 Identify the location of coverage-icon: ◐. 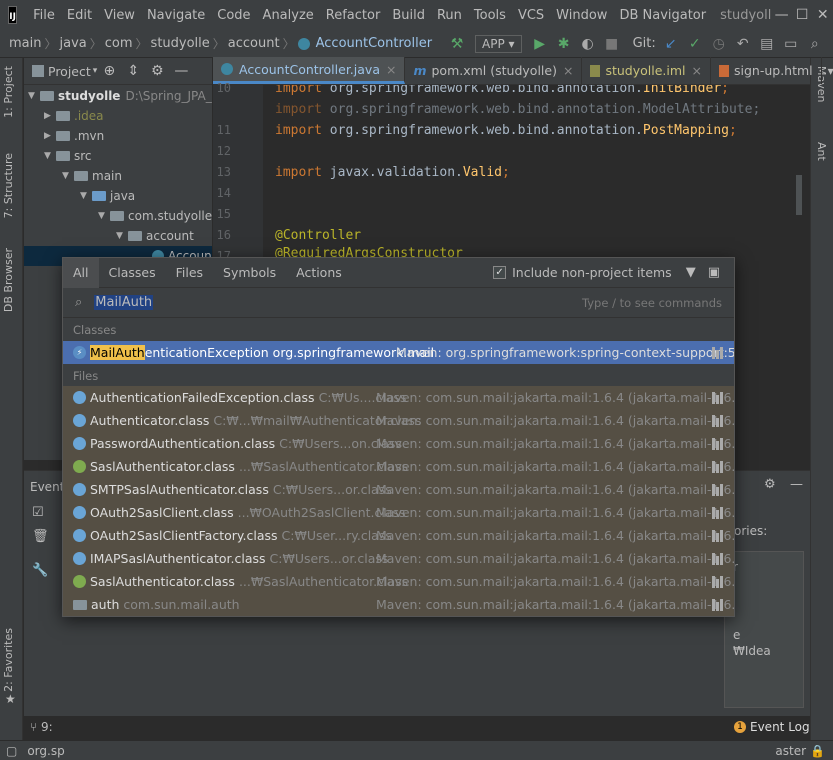
(588, 44).